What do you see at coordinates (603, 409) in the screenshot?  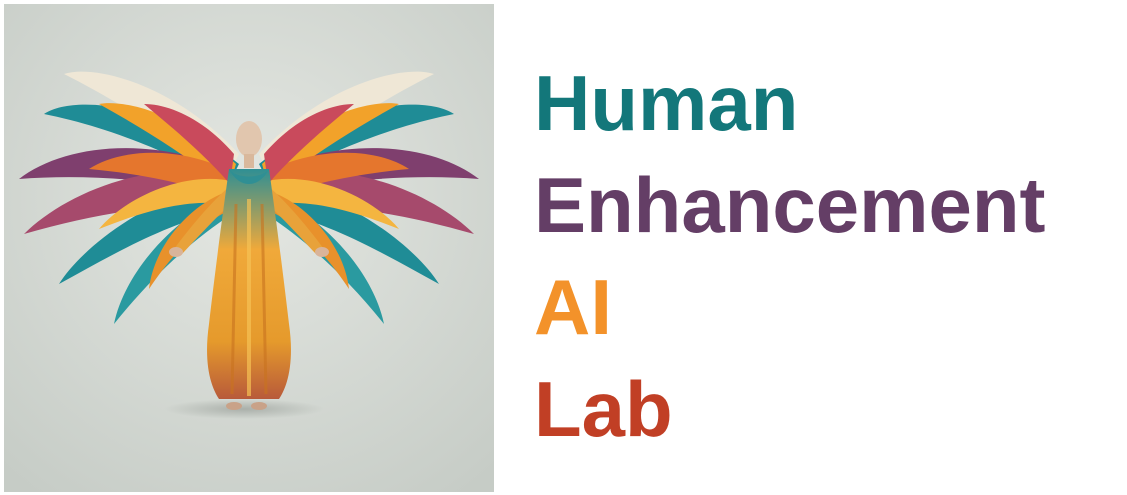 I see `wordmark-word-lab: Lab` at bounding box center [603, 409].